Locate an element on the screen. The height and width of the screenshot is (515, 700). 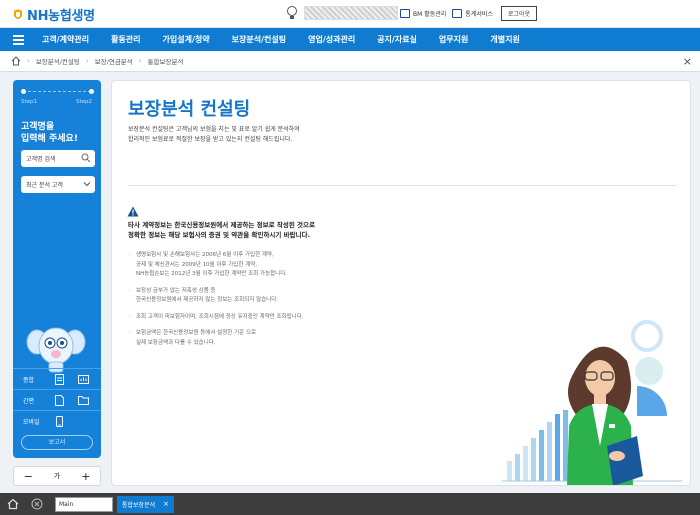
description-line: 보장분석 컨설팅은 고객님의 보험을 지는 및 표로 알기 쉽게 분석하여 is located at coordinates (214, 129).